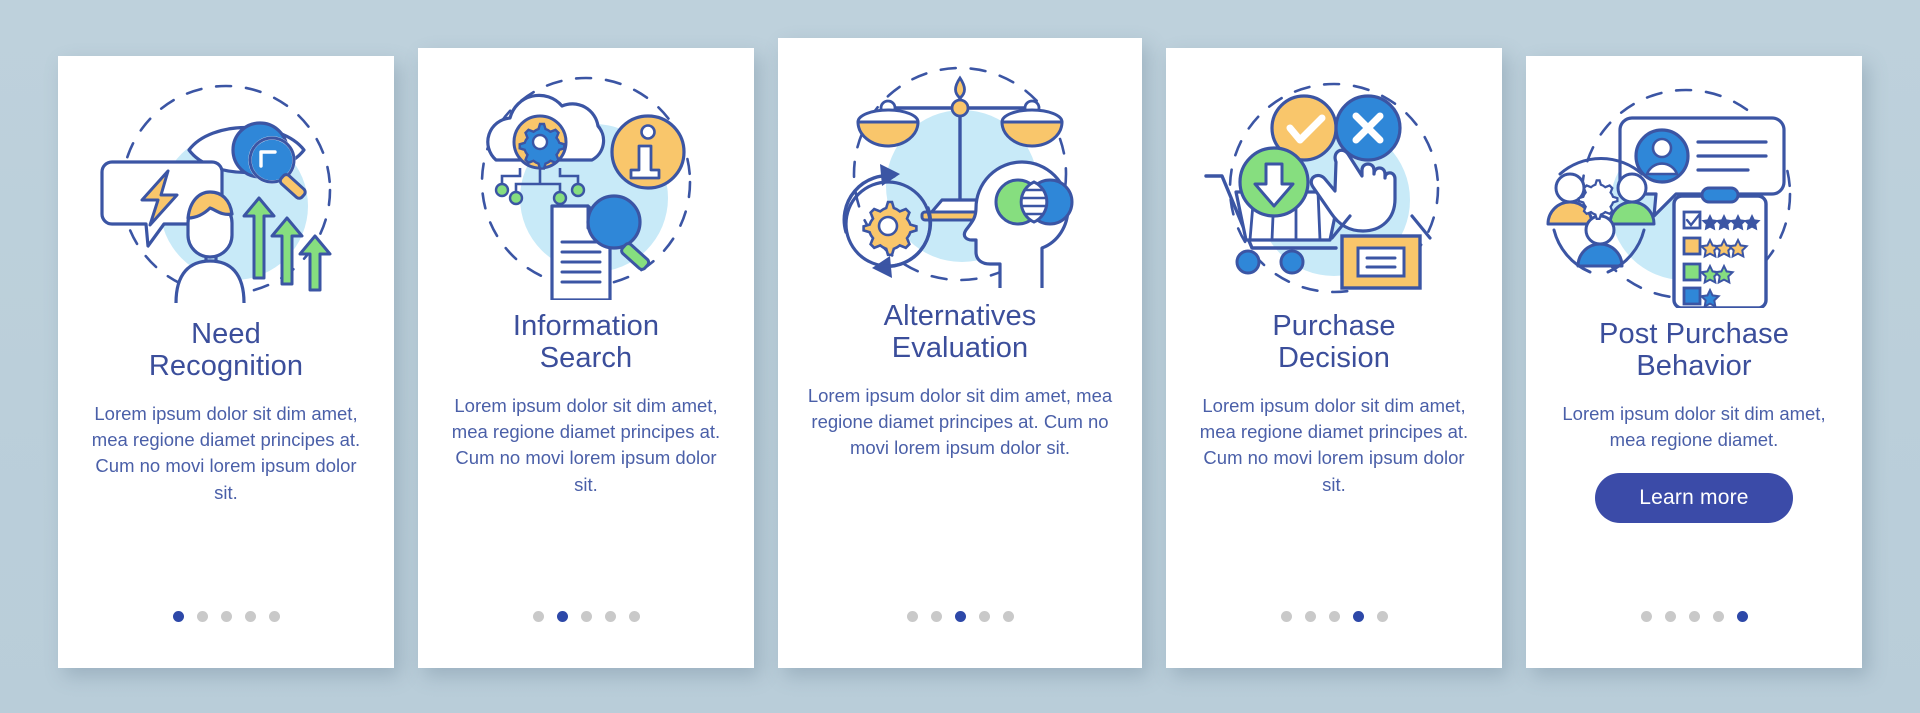  I want to click on page-title: Post Purchase Behavior, so click(1694, 350).